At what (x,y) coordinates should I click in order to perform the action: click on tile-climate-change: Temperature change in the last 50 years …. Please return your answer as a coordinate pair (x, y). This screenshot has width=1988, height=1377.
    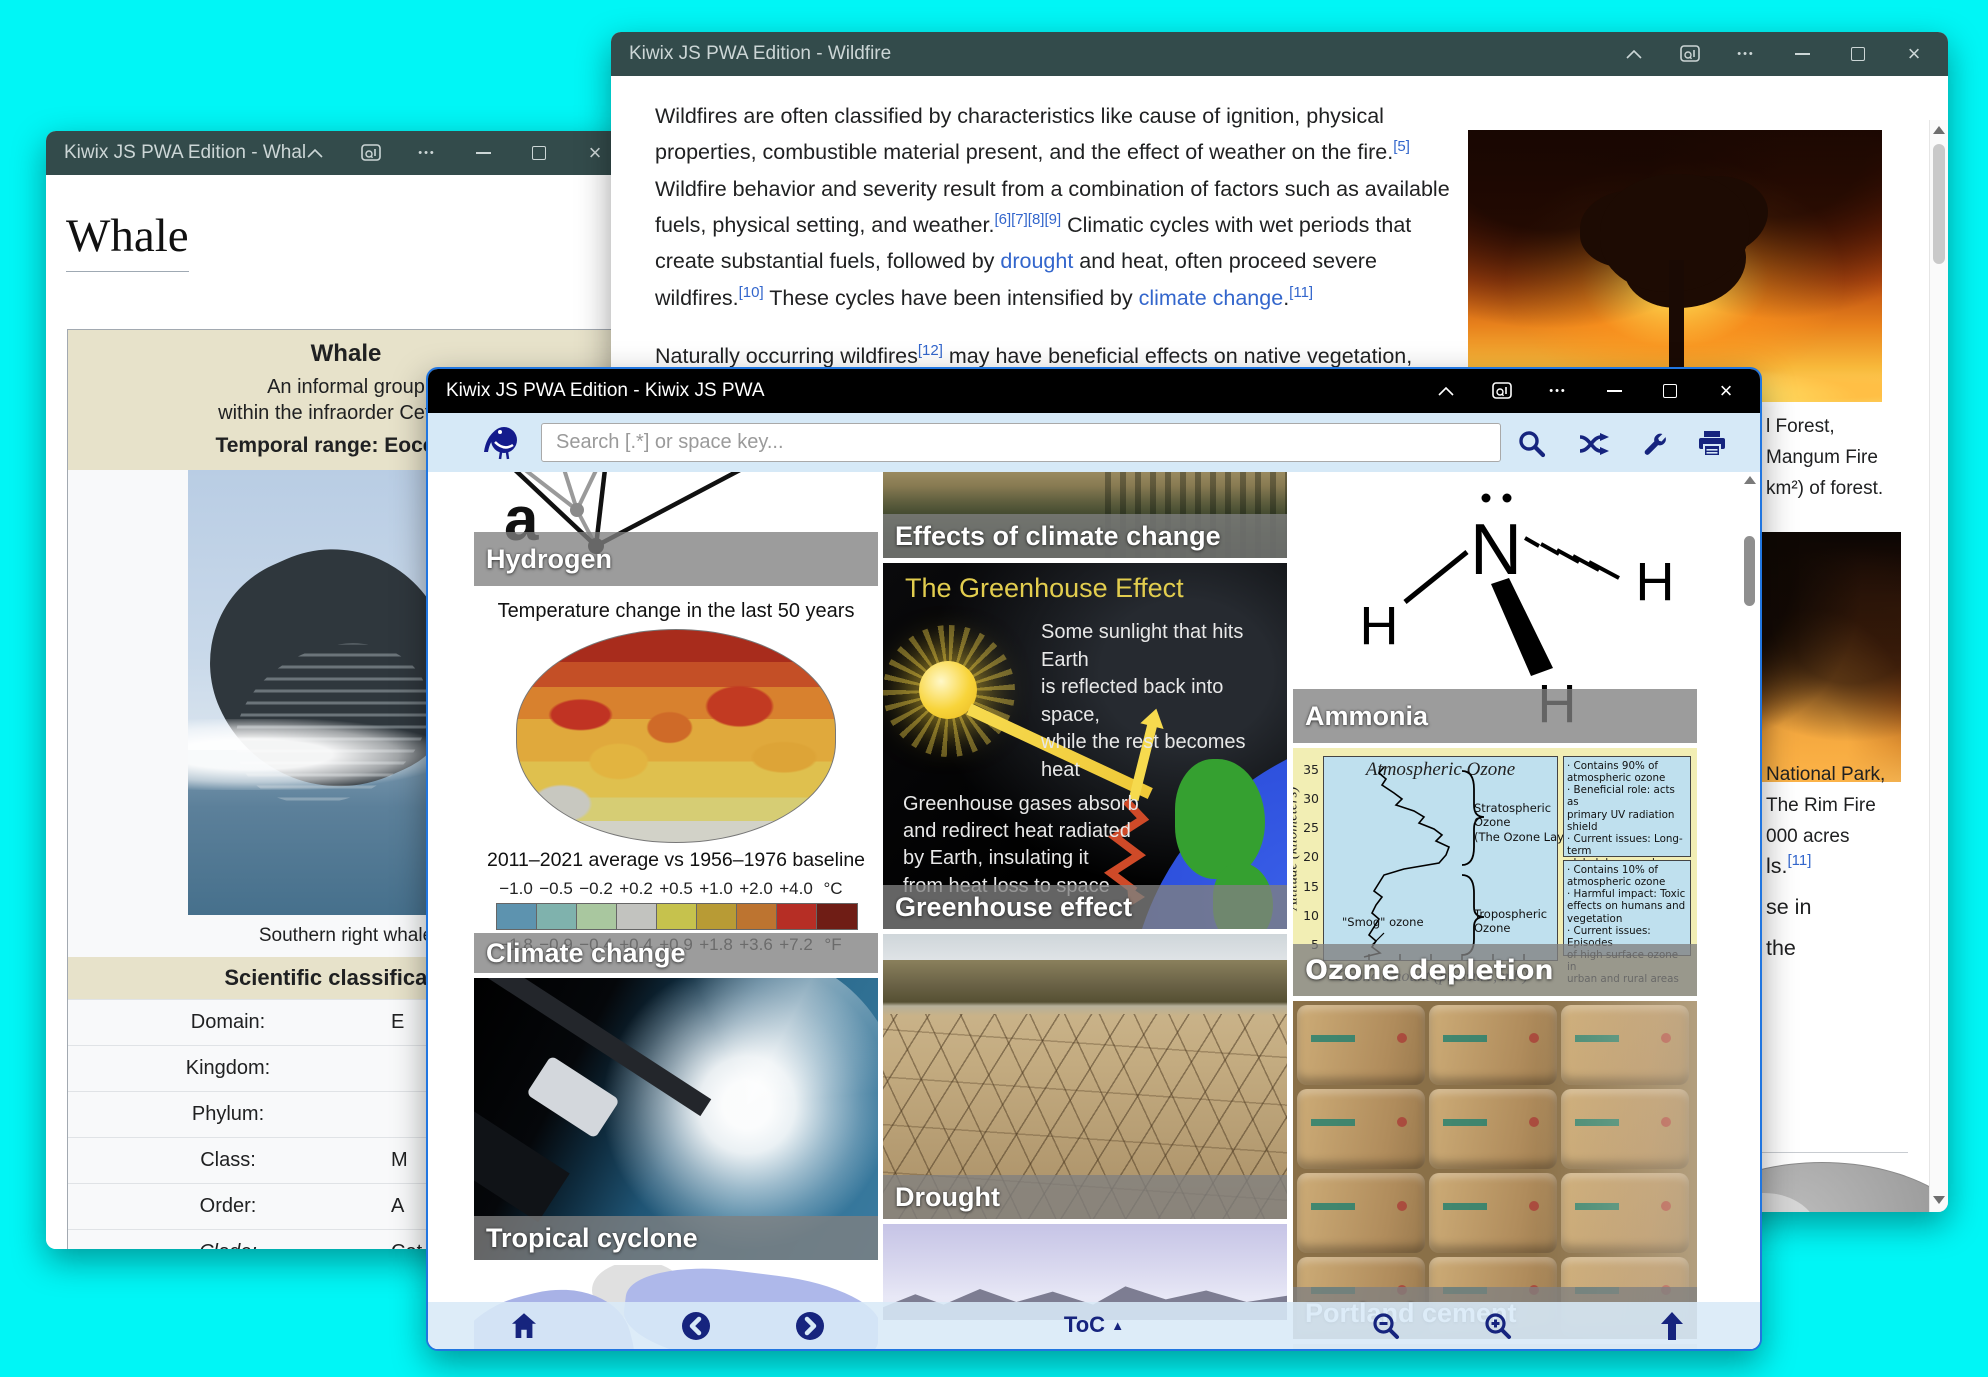
    Looking at the image, I should click on (676, 782).